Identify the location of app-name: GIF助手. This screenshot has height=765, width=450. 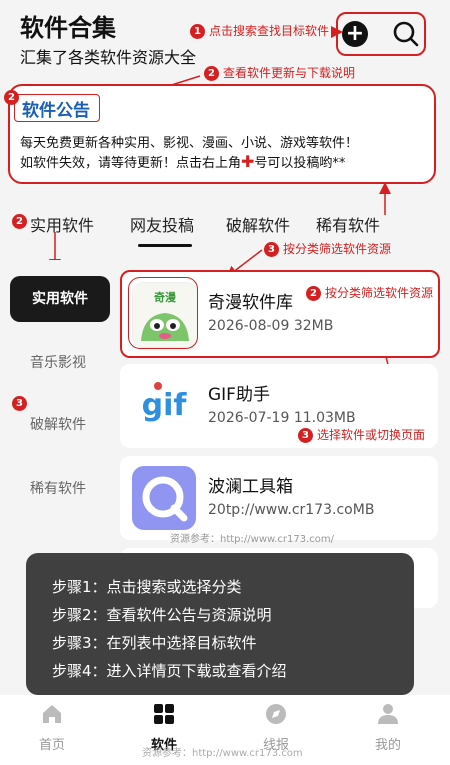
(239, 395).